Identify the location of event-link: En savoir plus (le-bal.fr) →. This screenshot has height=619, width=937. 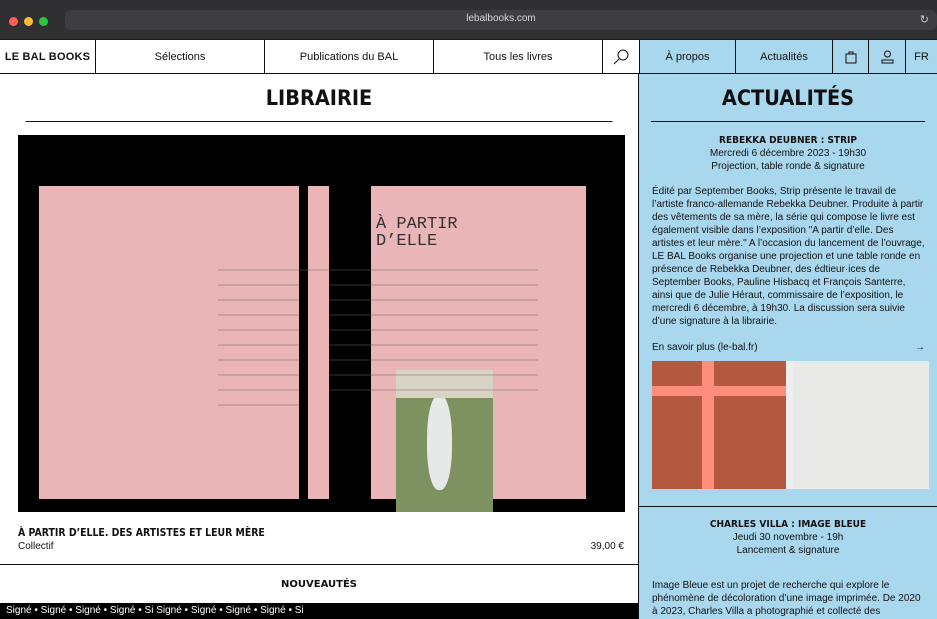
(788, 340).